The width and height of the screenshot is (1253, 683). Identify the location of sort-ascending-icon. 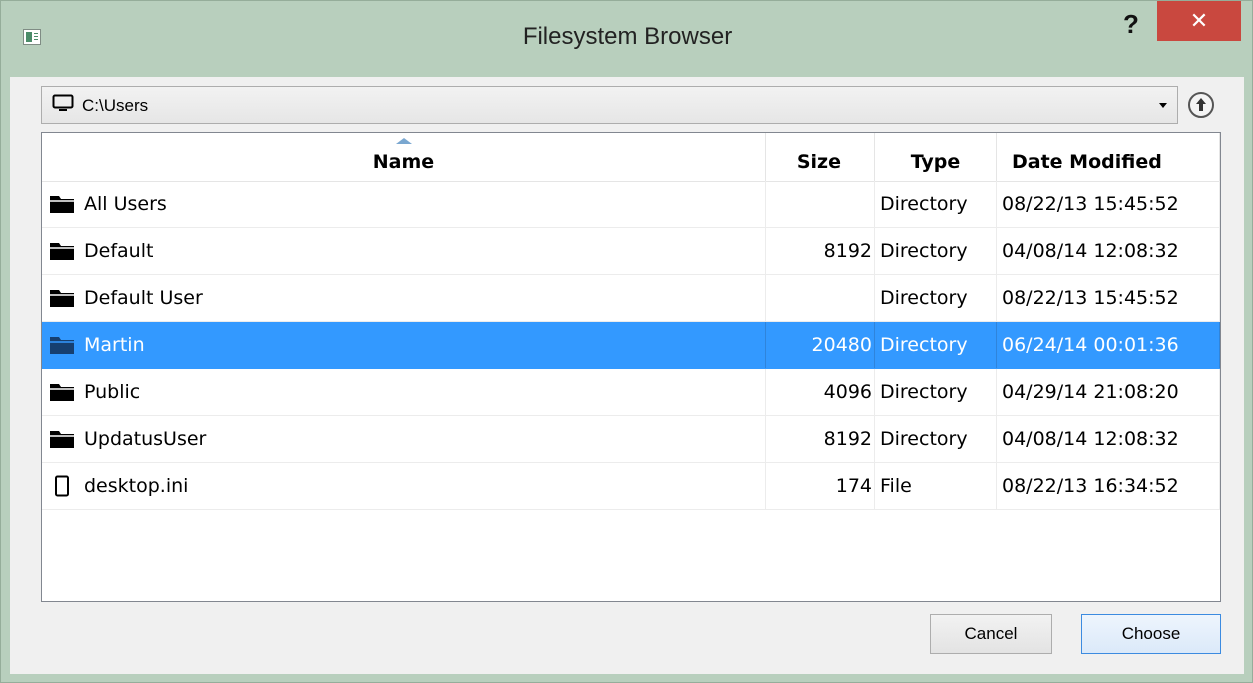
(403, 141).